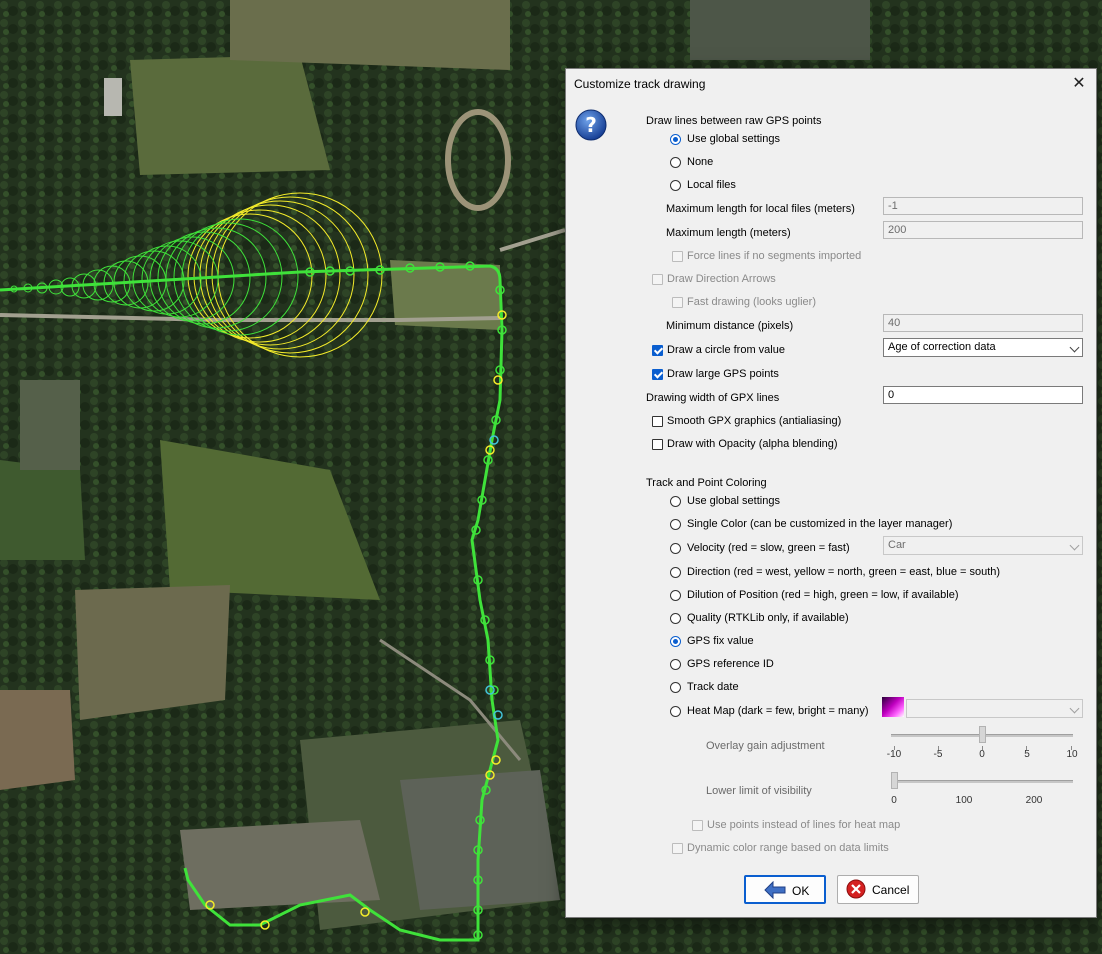  What do you see at coordinates (730, 326) in the screenshot?
I see `min-distance-label: Minimum distance (pixels)` at bounding box center [730, 326].